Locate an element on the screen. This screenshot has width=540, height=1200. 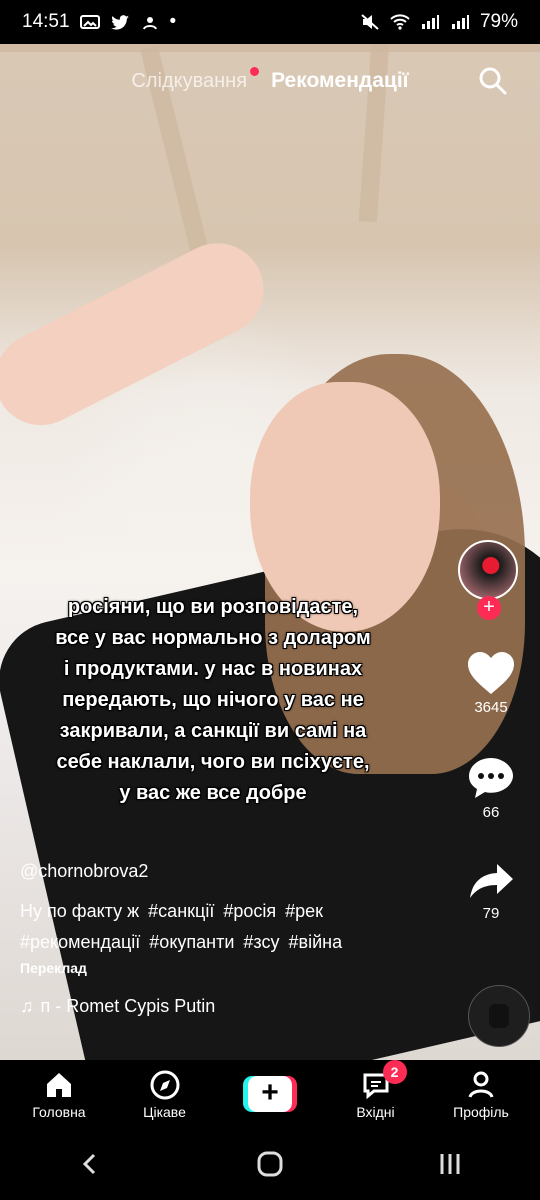
disc-thumbnail is located at coordinates (499, 1016).